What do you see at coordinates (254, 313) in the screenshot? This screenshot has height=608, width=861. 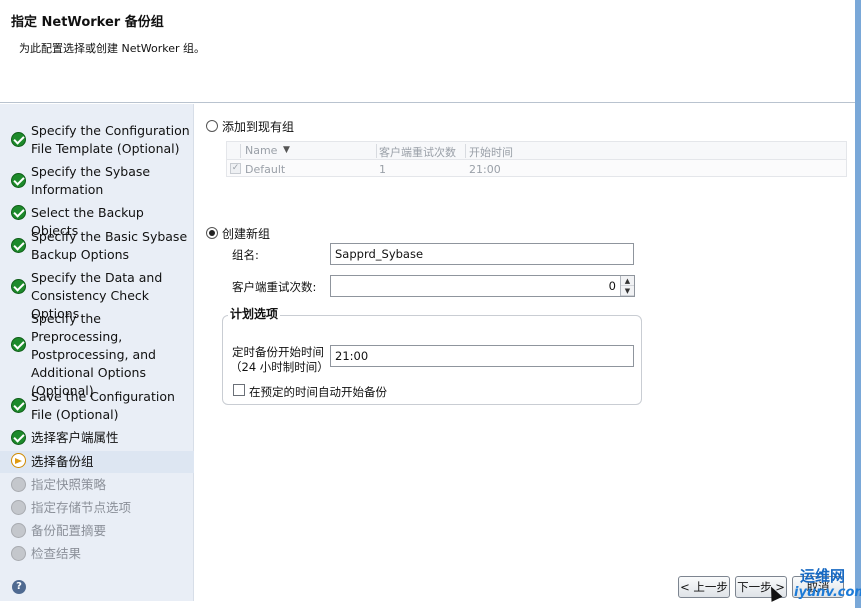 I see `schedule-options-title: 计划选项` at bounding box center [254, 313].